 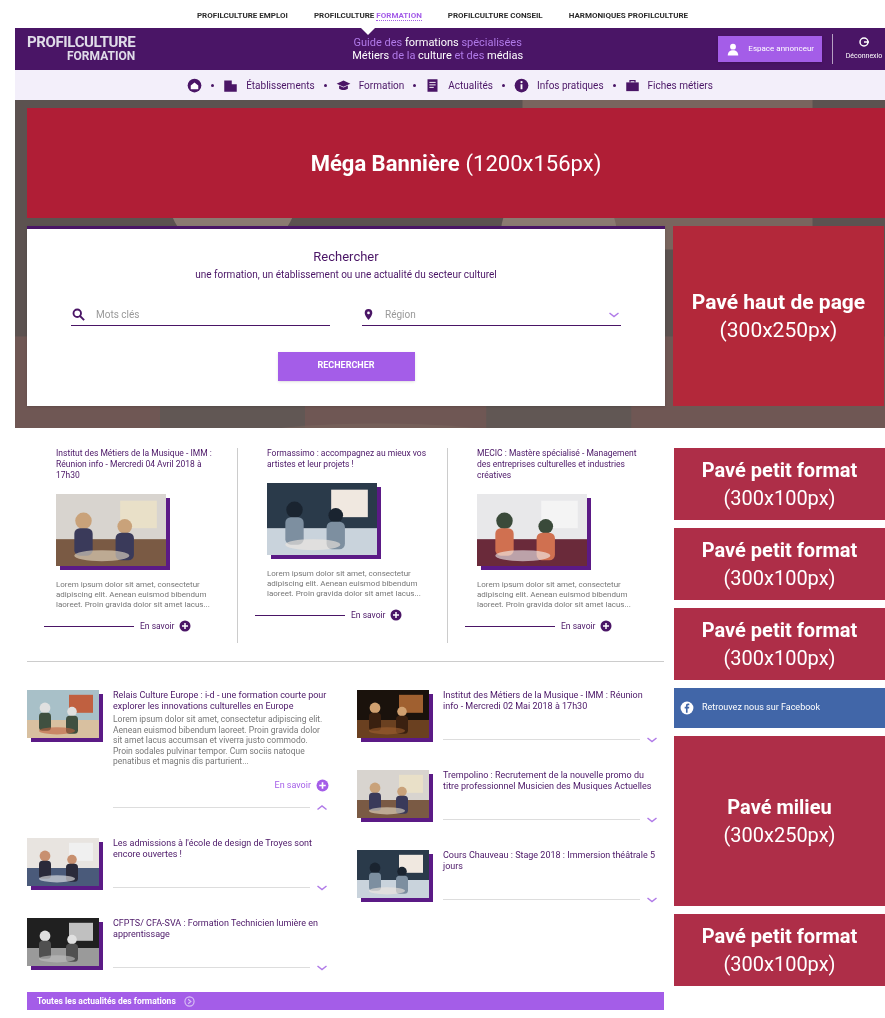 I want to click on article-title: Institut des Métiers de la Musique - IMM : Réunion info - Mercredi 04 Avril 2018 à 17h30, so click(x=136, y=468).